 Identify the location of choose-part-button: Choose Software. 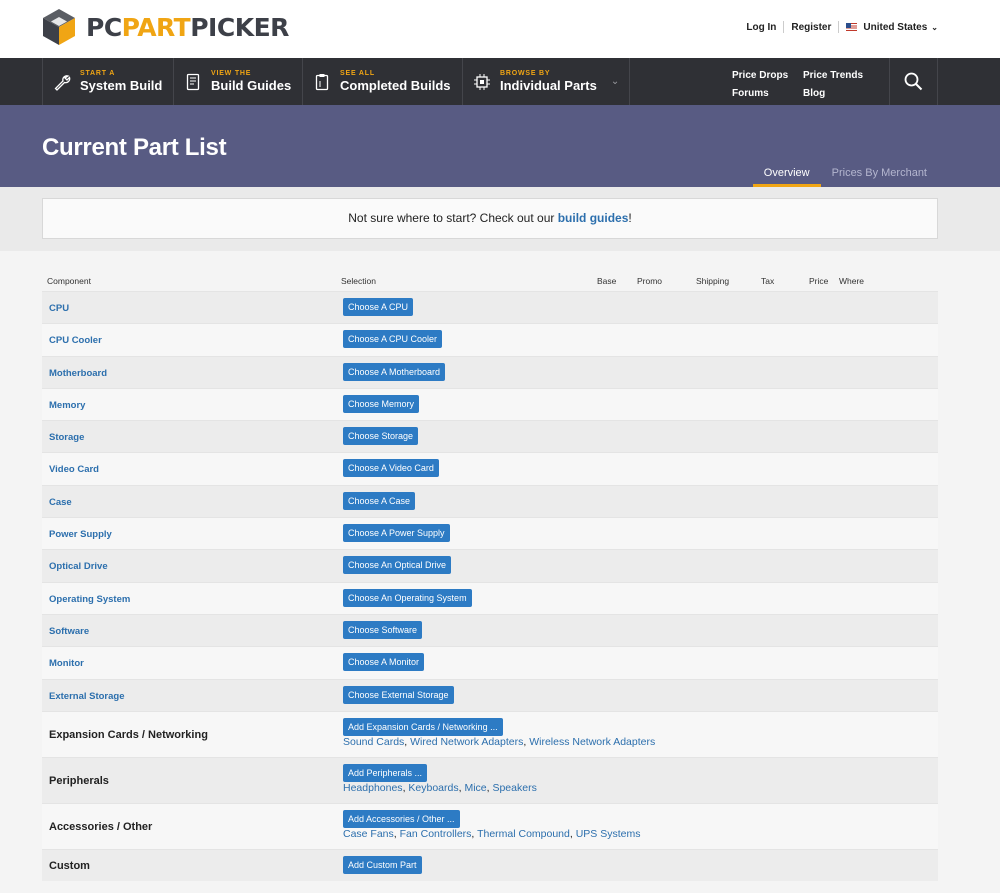
(383, 629).